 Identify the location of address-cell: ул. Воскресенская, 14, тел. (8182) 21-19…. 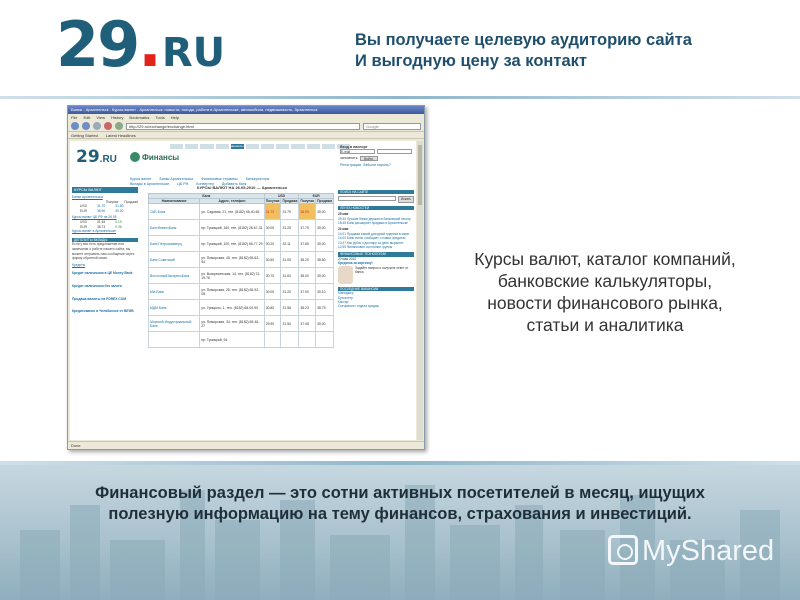
(232, 275).